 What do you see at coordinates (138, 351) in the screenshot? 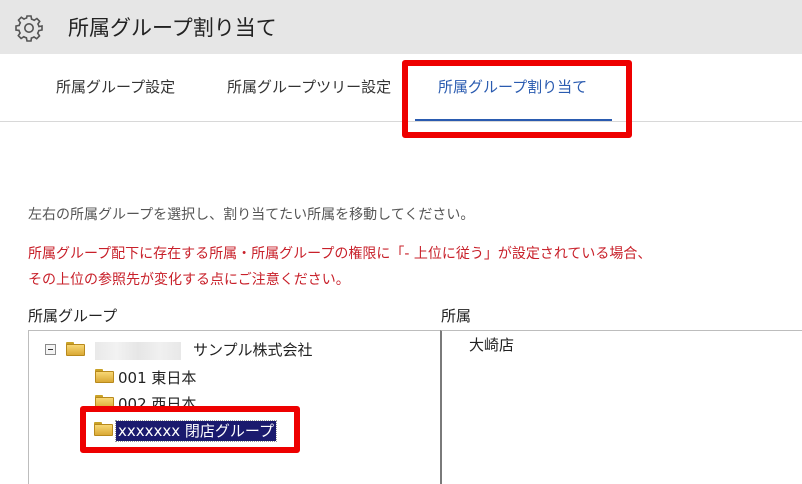
I see `redacted-company-prefix` at bounding box center [138, 351].